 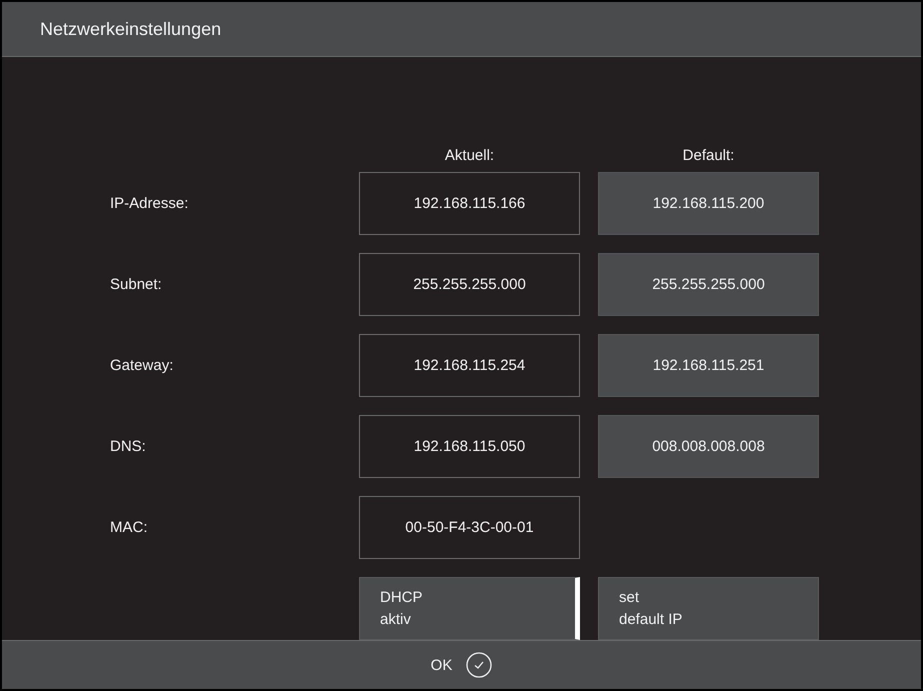 What do you see at coordinates (470, 155) in the screenshot?
I see `column-header: Aktuell:` at bounding box center [470, 155].